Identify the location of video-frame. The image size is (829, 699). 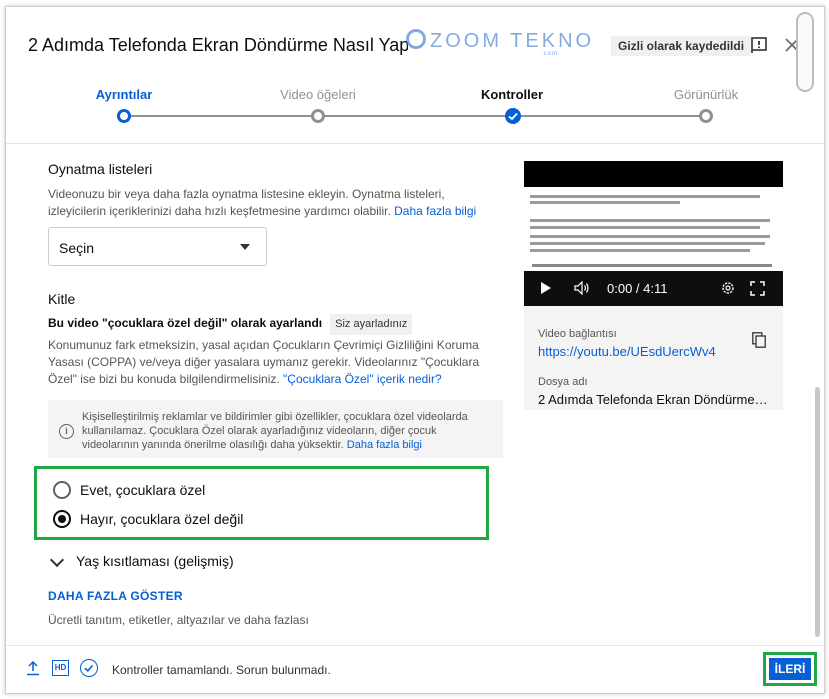
(653, 229).